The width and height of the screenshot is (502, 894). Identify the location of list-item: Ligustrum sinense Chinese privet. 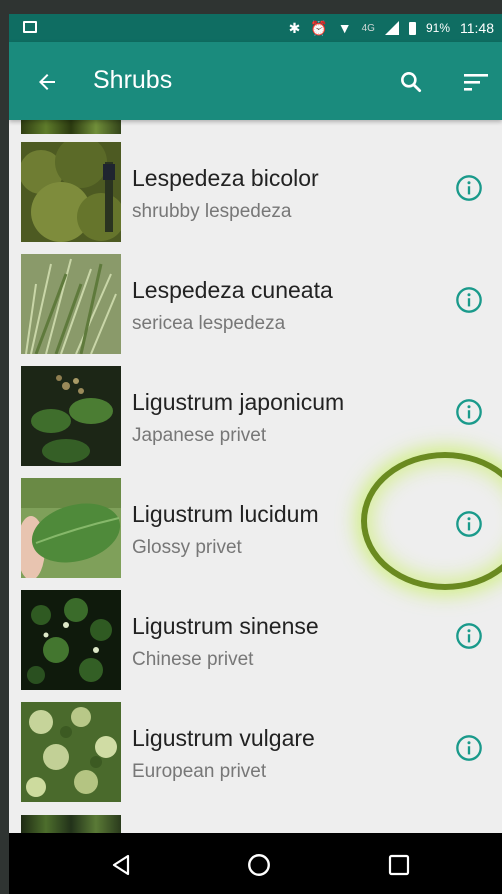
(255, 638).